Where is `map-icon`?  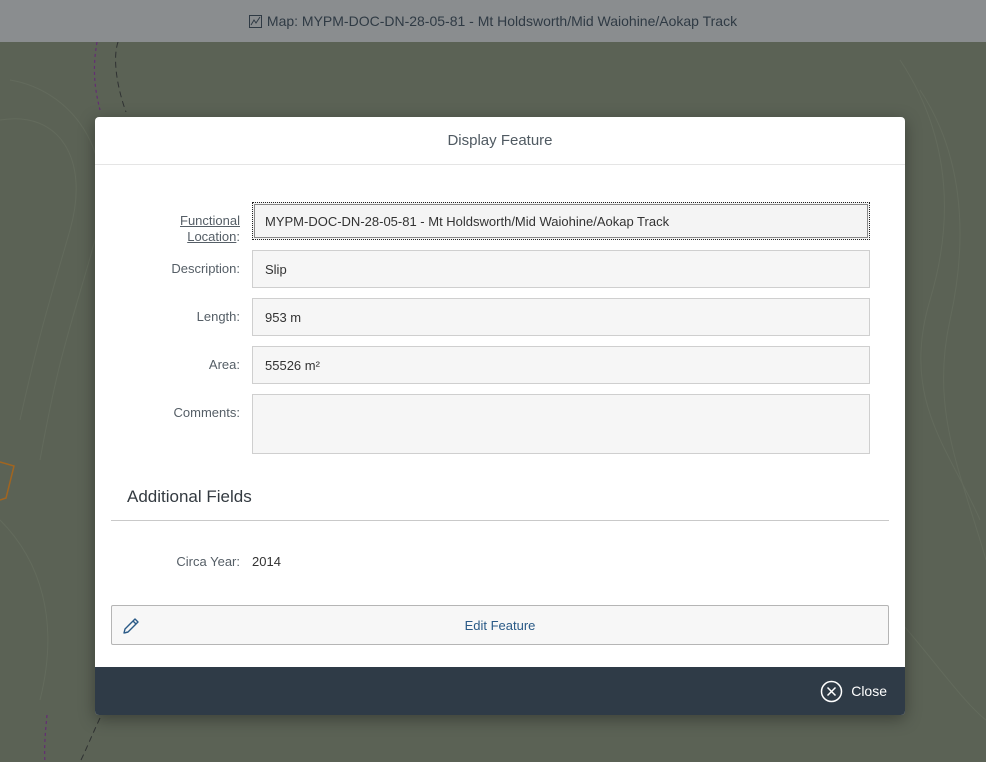 map-icon is located at coordinates (255, 21).